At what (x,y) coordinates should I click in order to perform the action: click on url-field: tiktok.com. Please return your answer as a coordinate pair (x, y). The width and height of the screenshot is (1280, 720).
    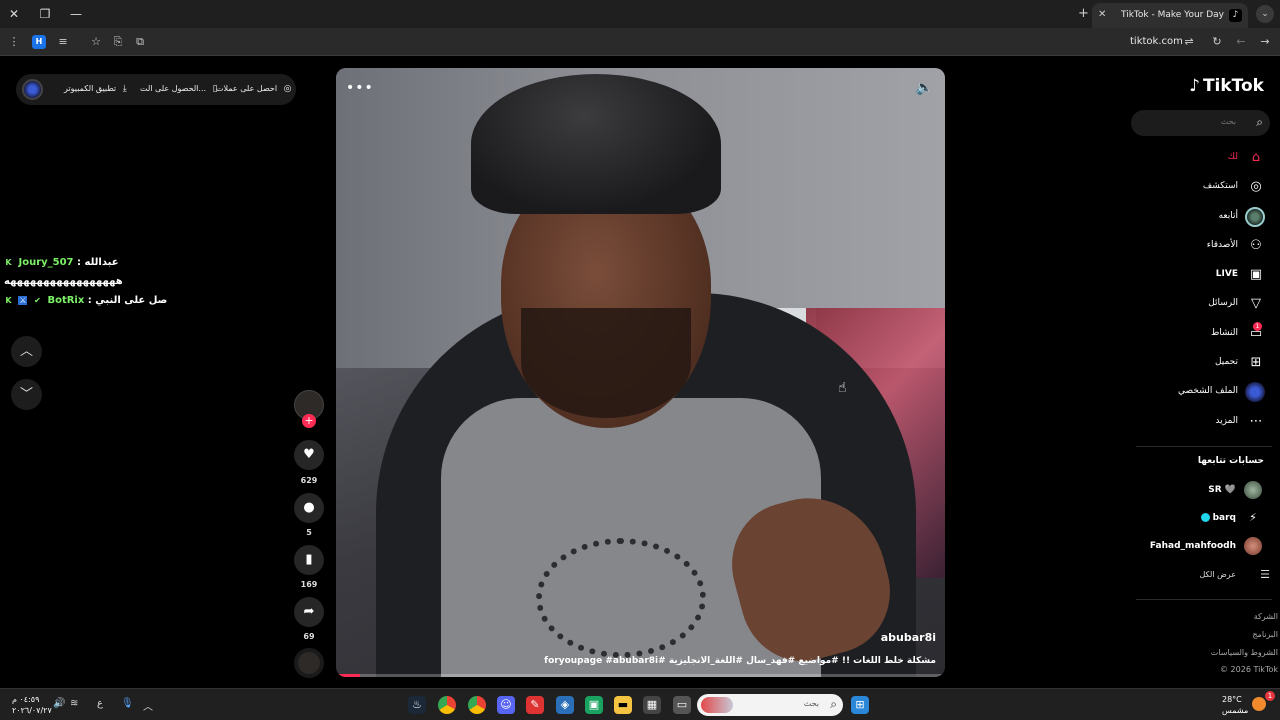
    Looking at the image, I should click on (1156, 41).